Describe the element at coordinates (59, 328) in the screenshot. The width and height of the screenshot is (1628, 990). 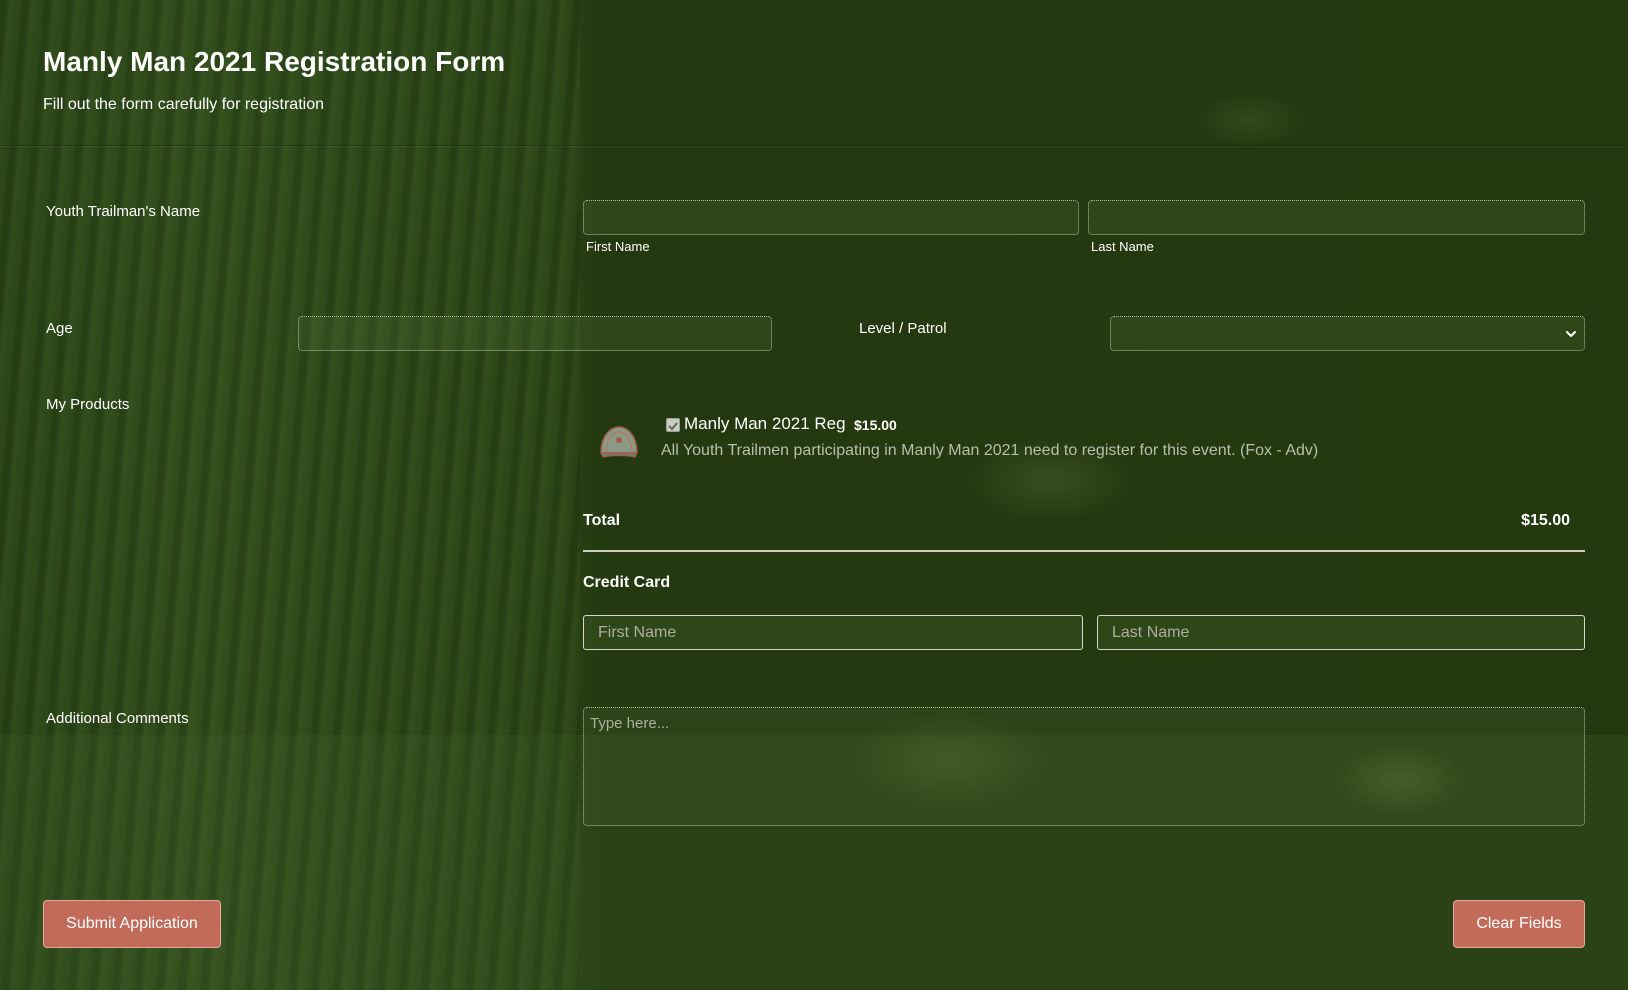
I see `age-label: Age` at that location.